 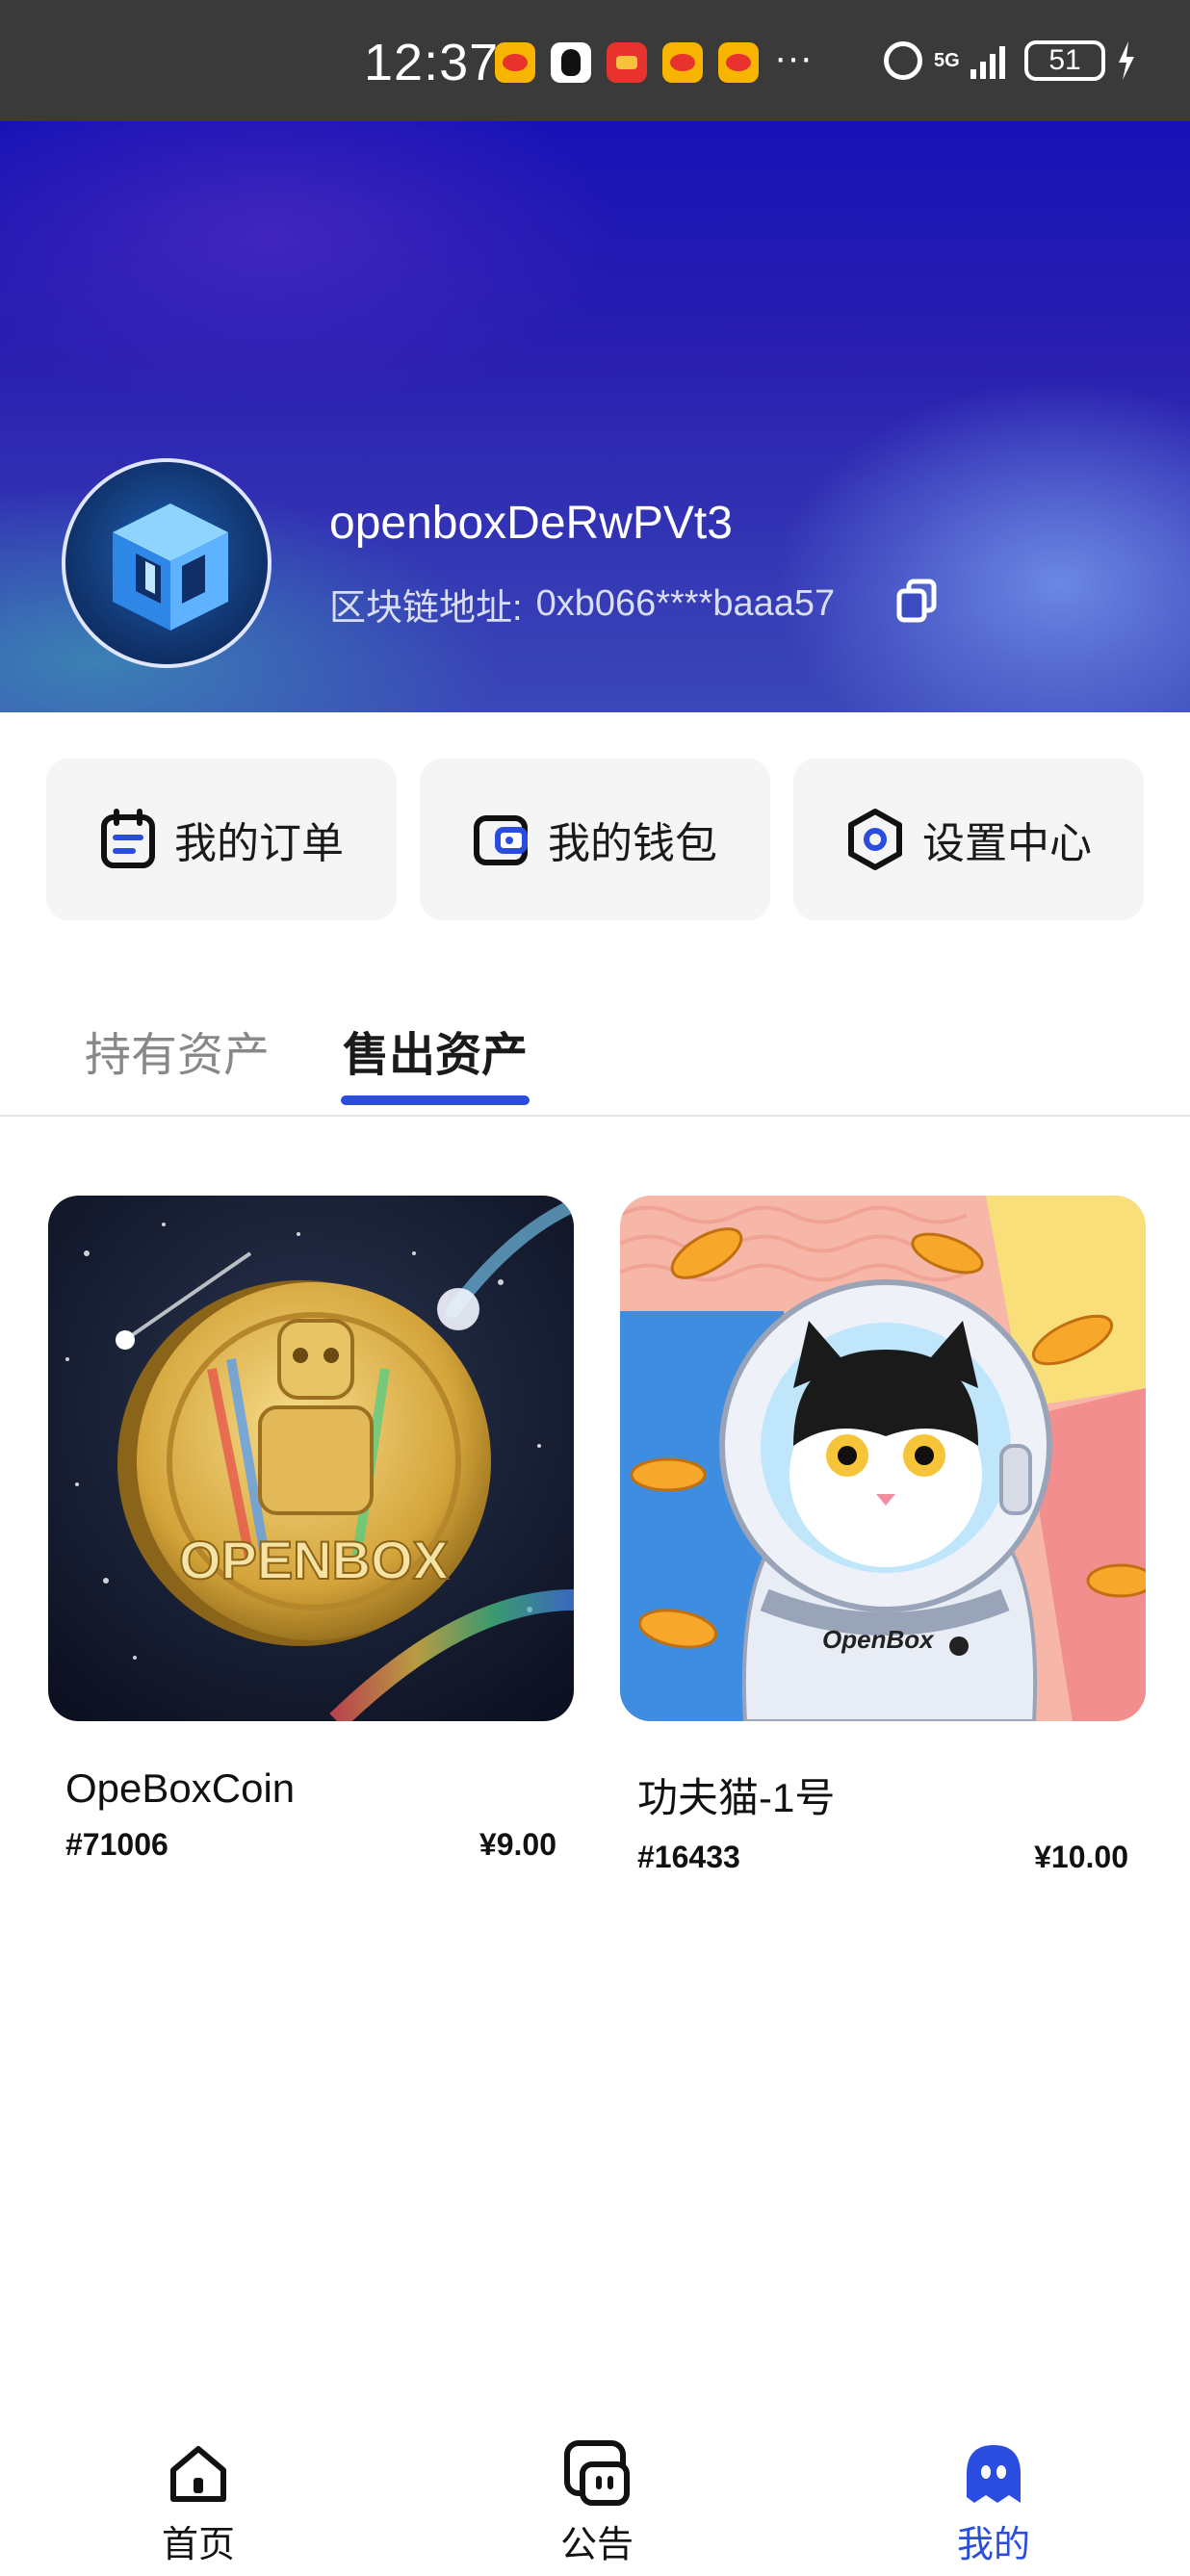 What do you see at coordinates (117, 1844) in the screenshot?
I see `asset-id: #71006` at bounding box center [117, 1844].